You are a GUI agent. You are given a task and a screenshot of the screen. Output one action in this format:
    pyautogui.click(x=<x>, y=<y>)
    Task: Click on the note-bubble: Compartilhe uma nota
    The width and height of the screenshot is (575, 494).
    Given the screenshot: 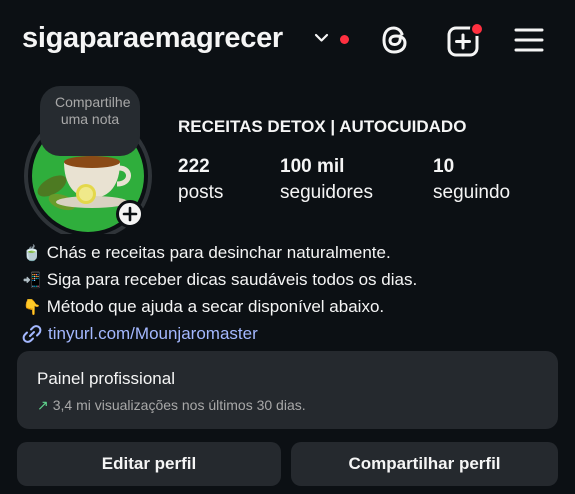 What is the action you would take?
    pyautogui.click(x=90, y=121)
    